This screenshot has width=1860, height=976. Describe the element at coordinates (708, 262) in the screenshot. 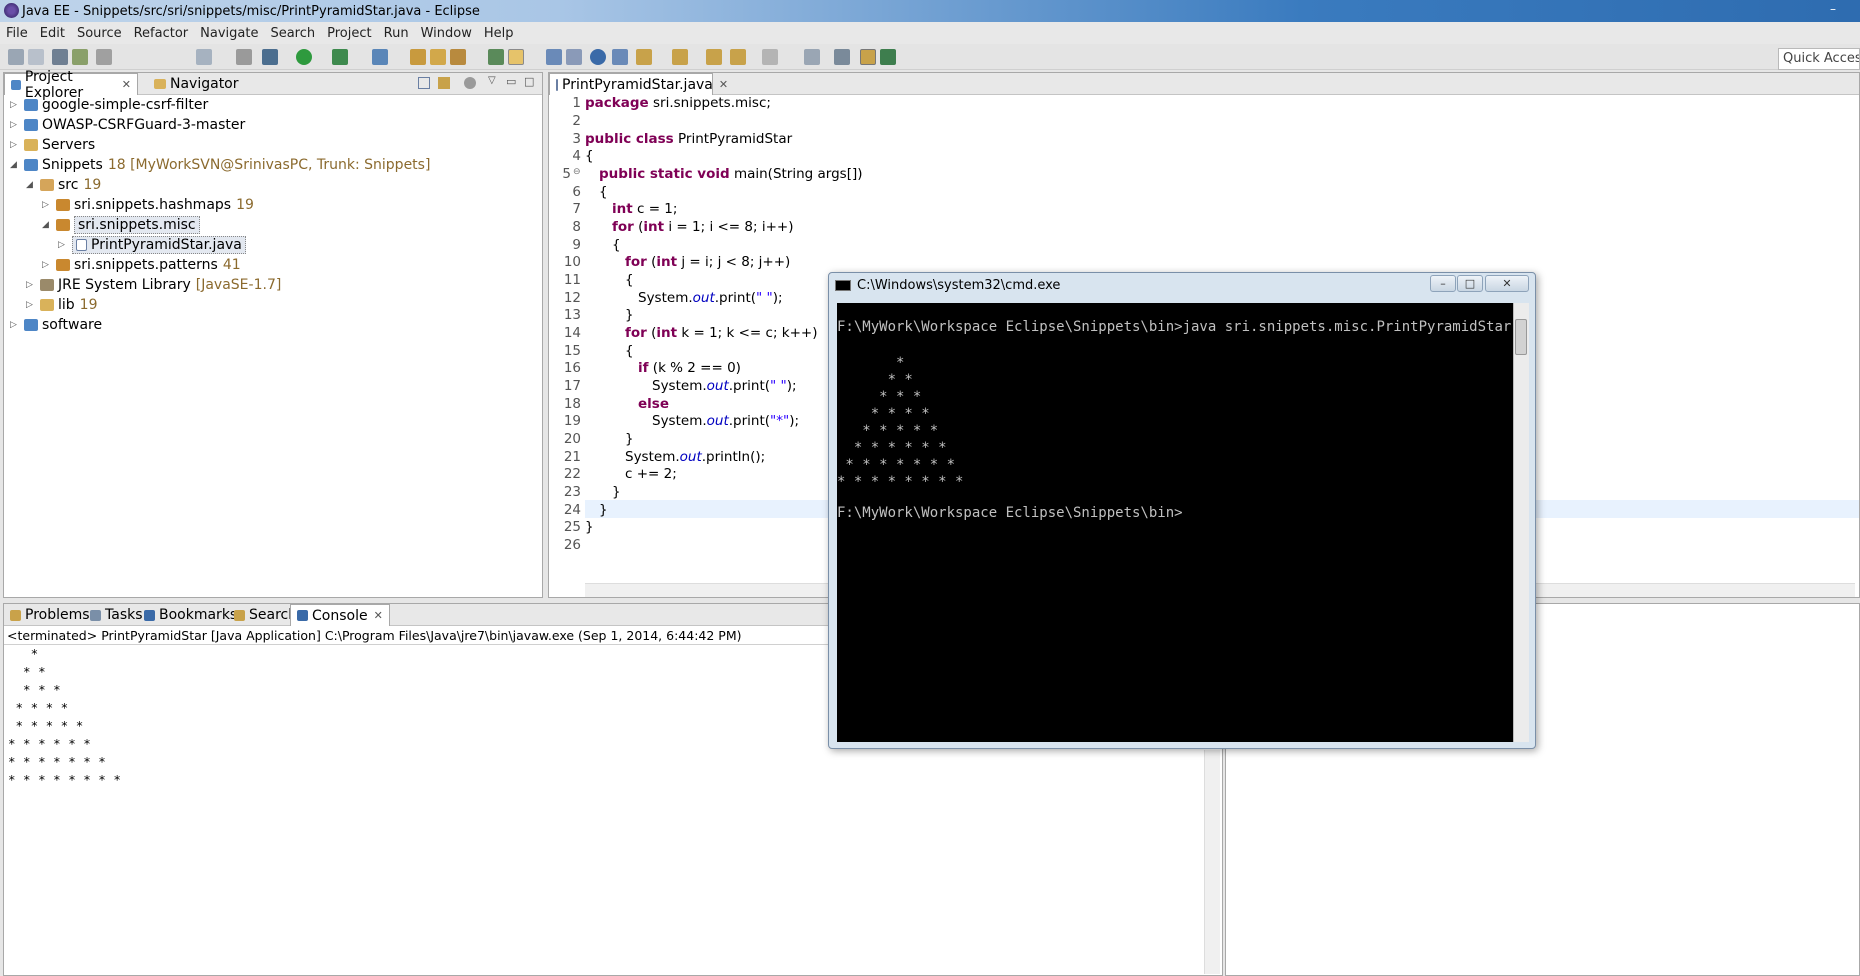

I see `code-line: for (int j = i; j < 8; j++)` at that location.